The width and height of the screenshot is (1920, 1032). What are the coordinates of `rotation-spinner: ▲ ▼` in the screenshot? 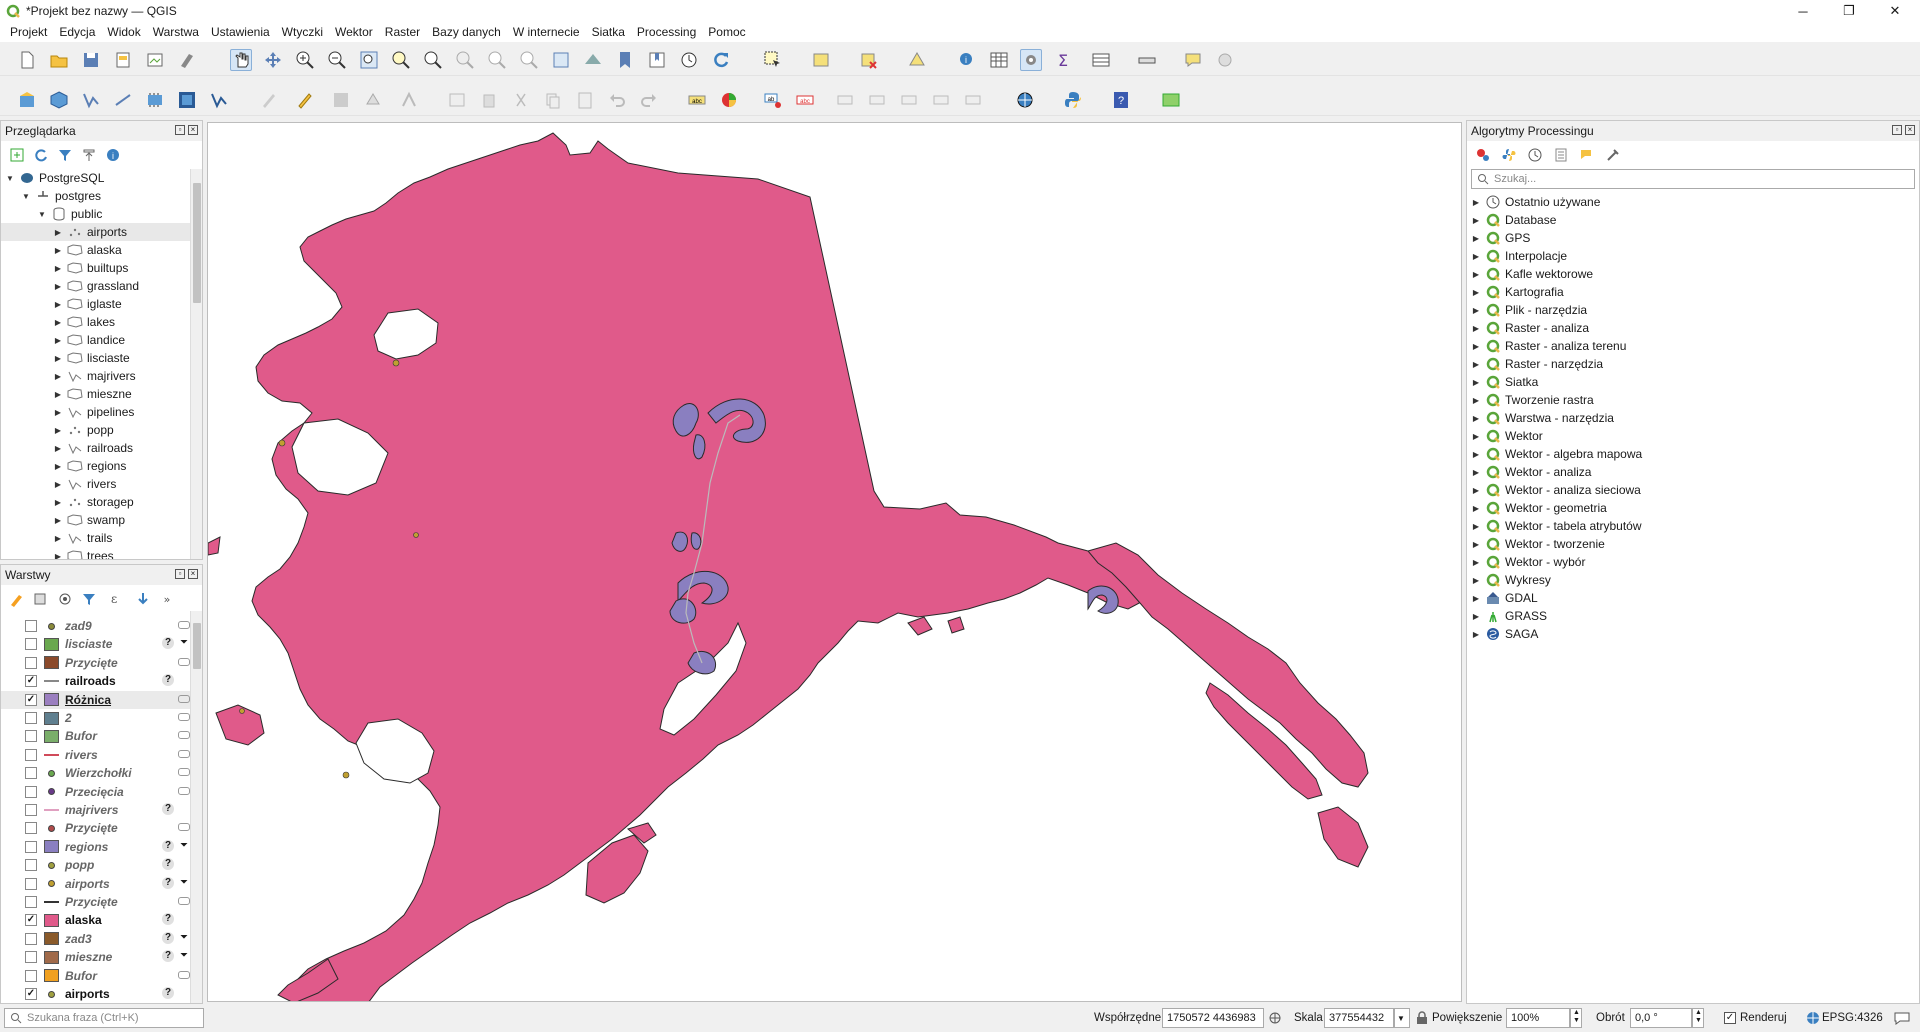 It's located at (1698, 1018).